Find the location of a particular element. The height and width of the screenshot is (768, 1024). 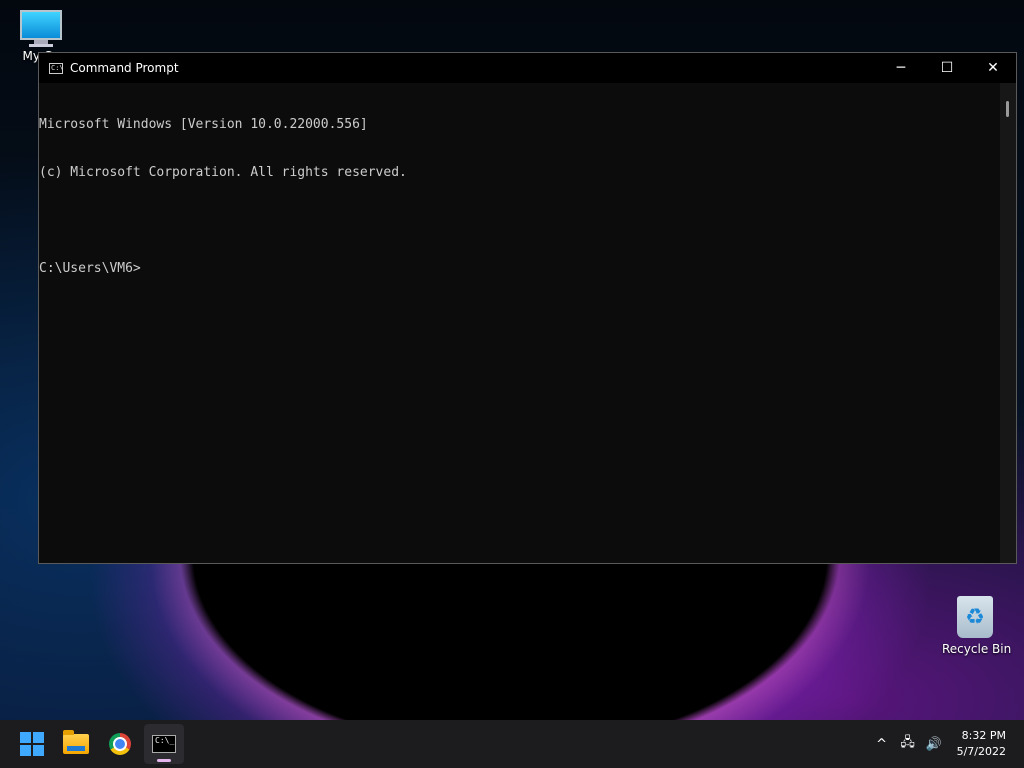

chrome-icon is located at coordinates (120, 744).